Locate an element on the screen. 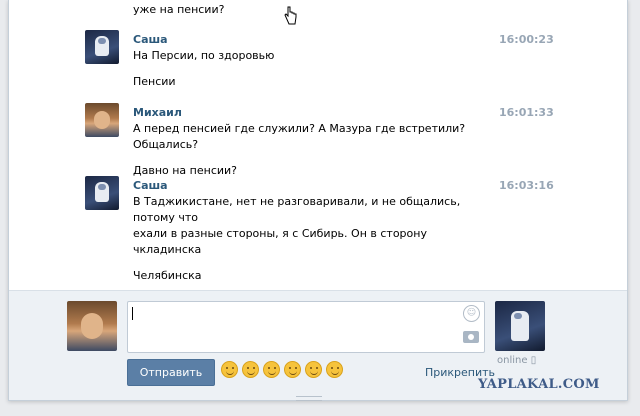  message-time: 16:03:16 is located at coordinates (526, 185).